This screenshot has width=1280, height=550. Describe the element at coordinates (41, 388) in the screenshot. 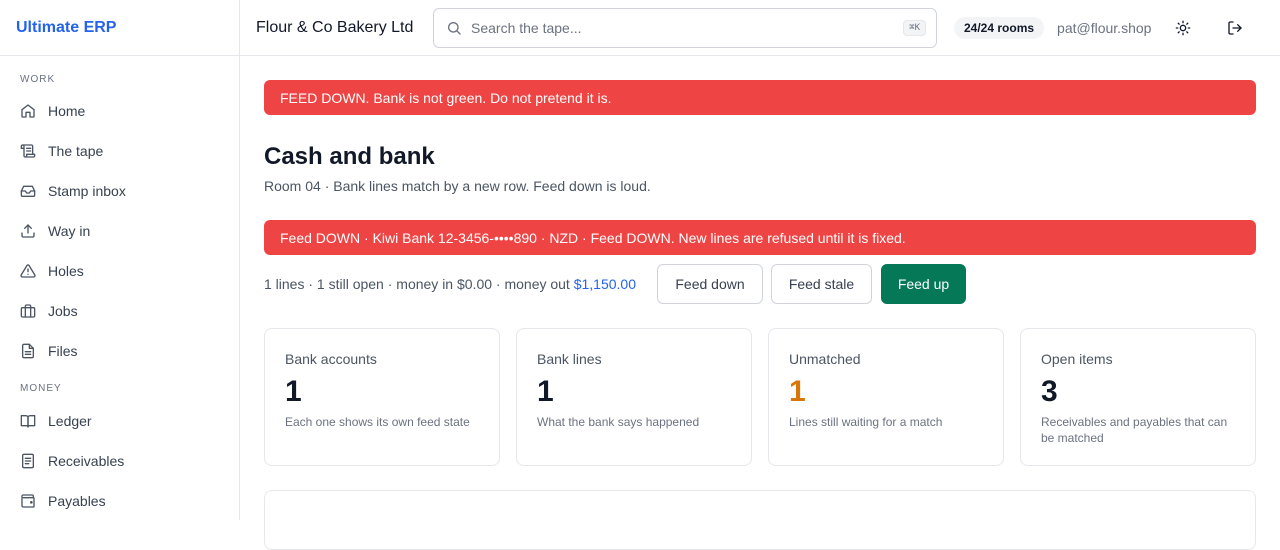

I see `nav-section-money: MONEY` at that location.